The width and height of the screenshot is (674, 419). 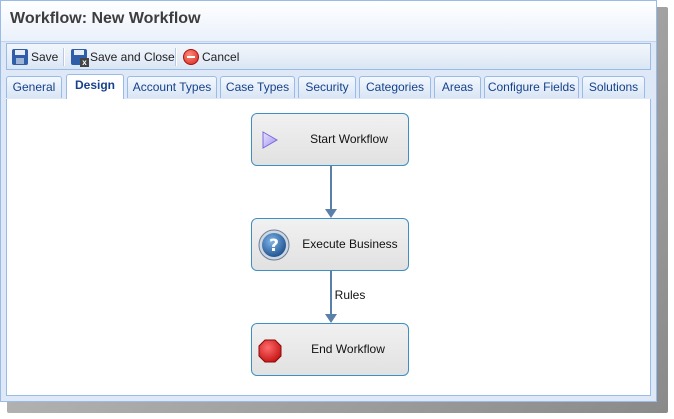 What do you see at coordinates (457, 87) in the screenshot?
I see `tab-areas: Areas` at bounding box center [457, 87].